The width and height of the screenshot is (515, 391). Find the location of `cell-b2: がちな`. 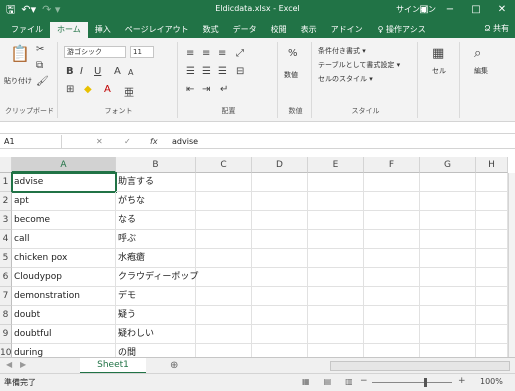

cell-b2: がちな is located at coordinates (156, 201).